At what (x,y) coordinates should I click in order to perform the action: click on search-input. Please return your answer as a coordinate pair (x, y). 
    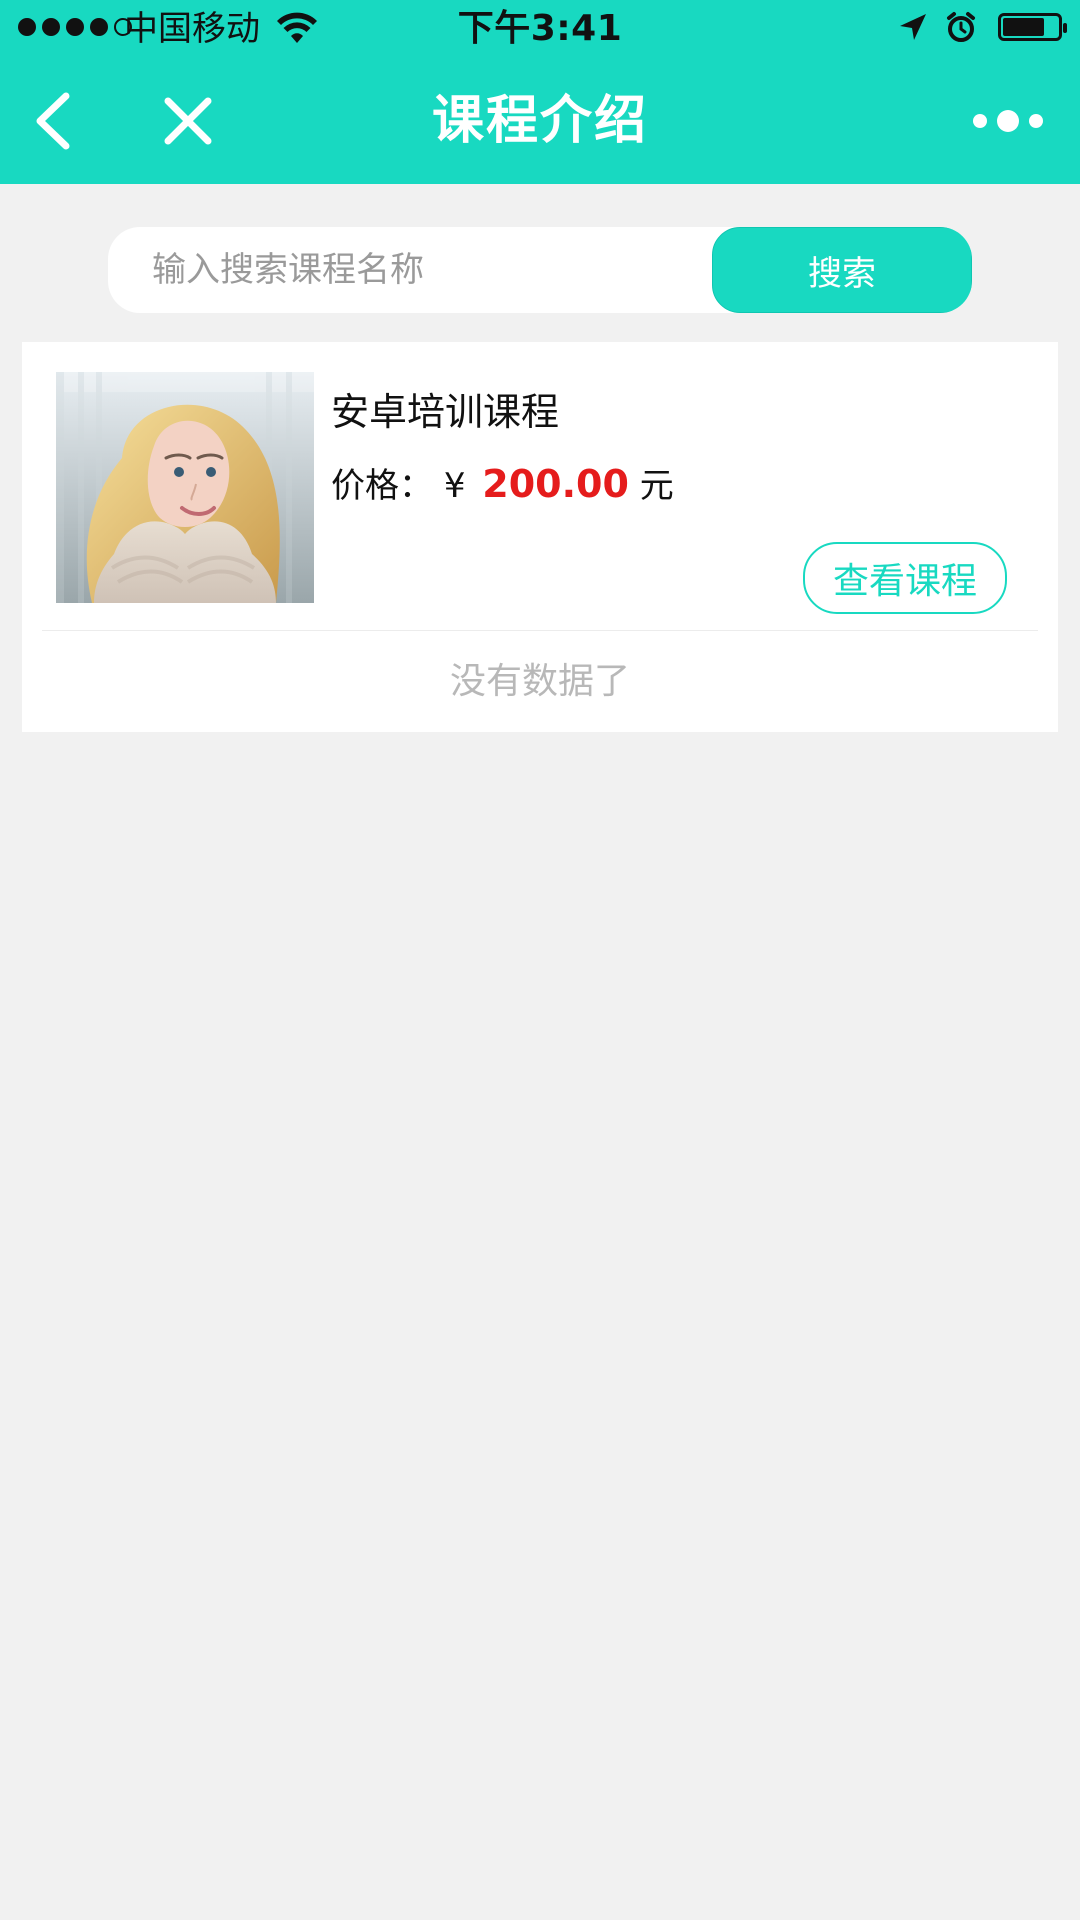
    Looking at the image, I should click on (410, 270).